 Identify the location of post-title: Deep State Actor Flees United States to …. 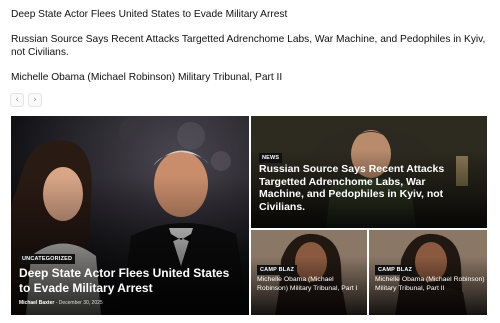
(130, 280).